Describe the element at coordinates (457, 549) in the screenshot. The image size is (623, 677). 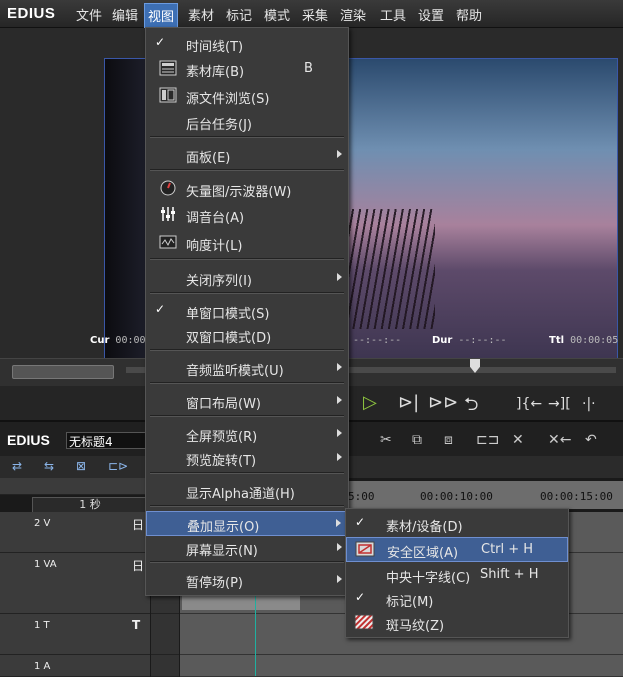
I see `submenu-item-safe-area: 安全区域(A) Ctrl + H` at that location.